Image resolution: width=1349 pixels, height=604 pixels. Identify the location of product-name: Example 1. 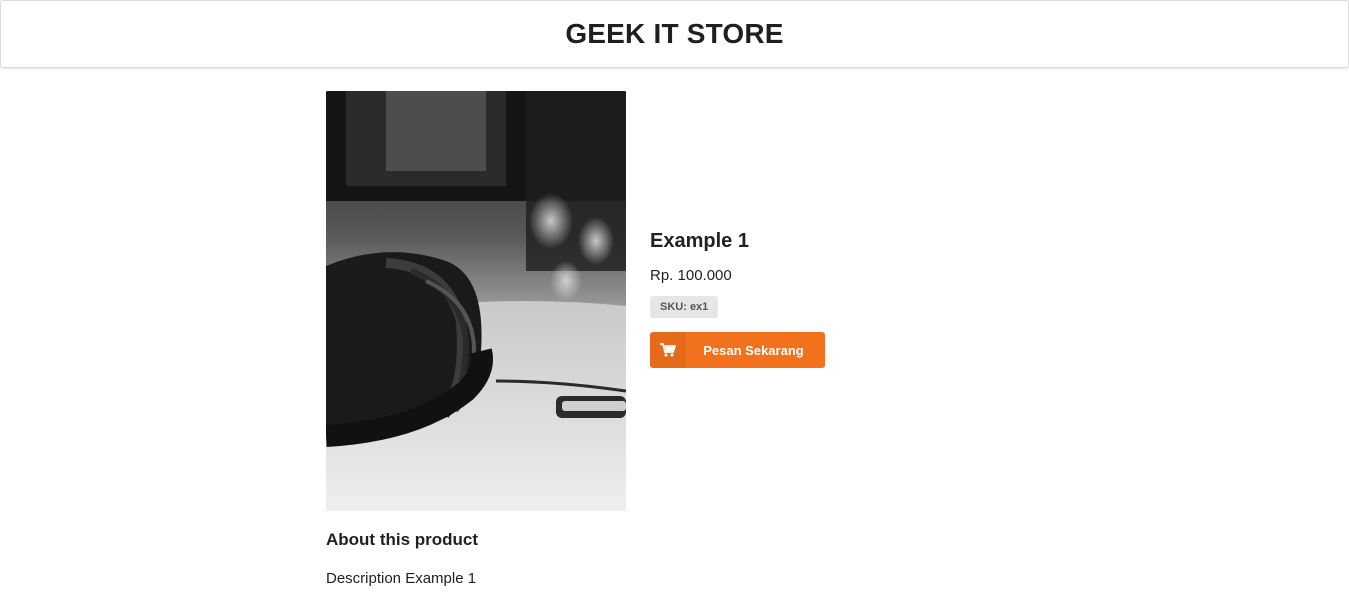
(699, 241).